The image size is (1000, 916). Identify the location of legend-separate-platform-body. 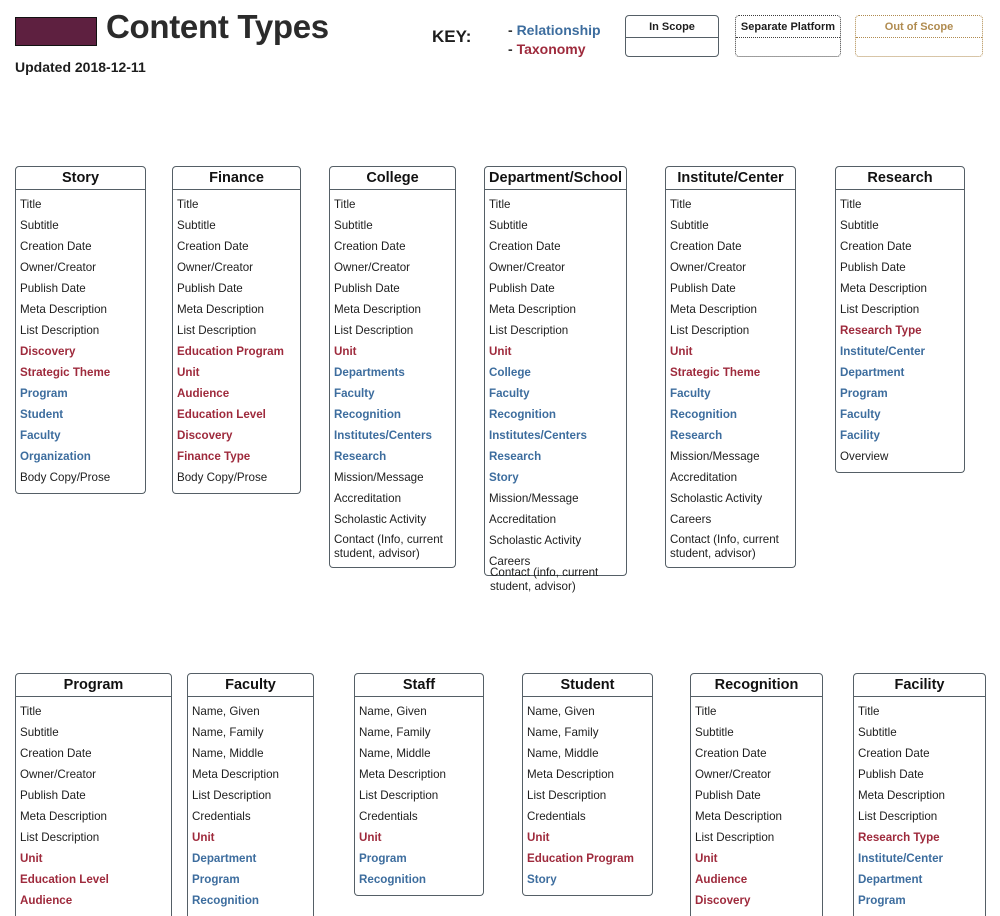
(788, 48).